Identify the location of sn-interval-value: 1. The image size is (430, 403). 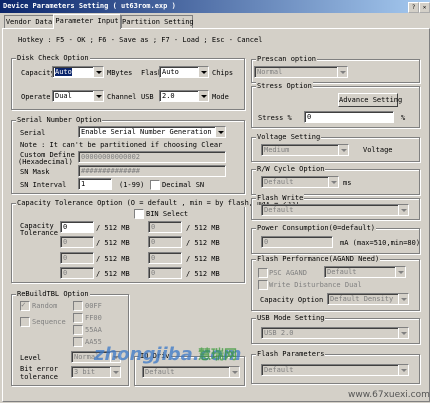
(83, 184).